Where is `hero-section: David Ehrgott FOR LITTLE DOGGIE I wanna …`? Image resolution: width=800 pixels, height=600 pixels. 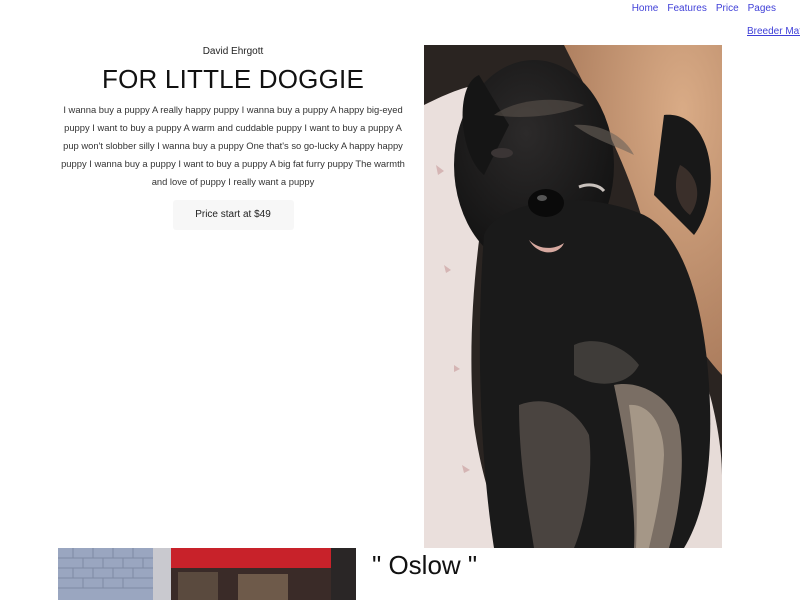
hero-section: David Ehrgott FOR LITTLE DOGGIE I wanna … is located at coordinates (233, 137).